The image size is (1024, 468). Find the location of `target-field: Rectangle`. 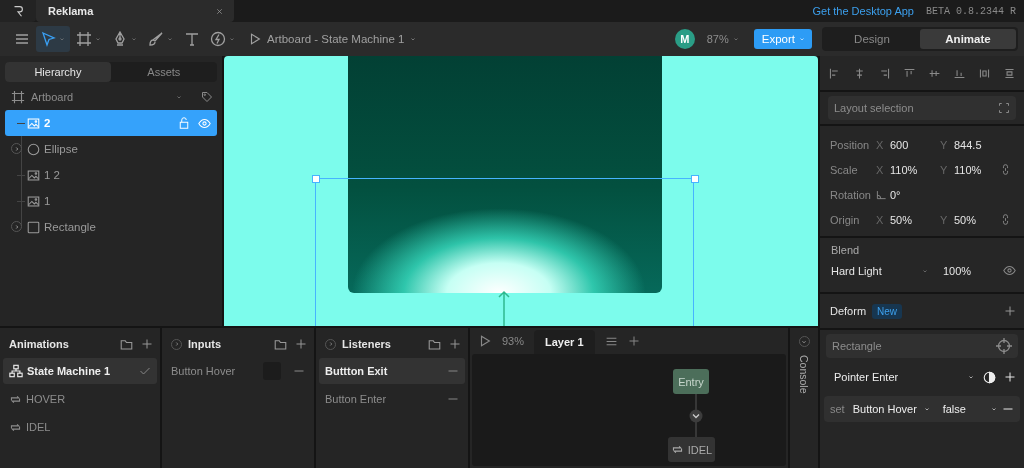

target-field: Rectangle is located at coordinates (922, 346).